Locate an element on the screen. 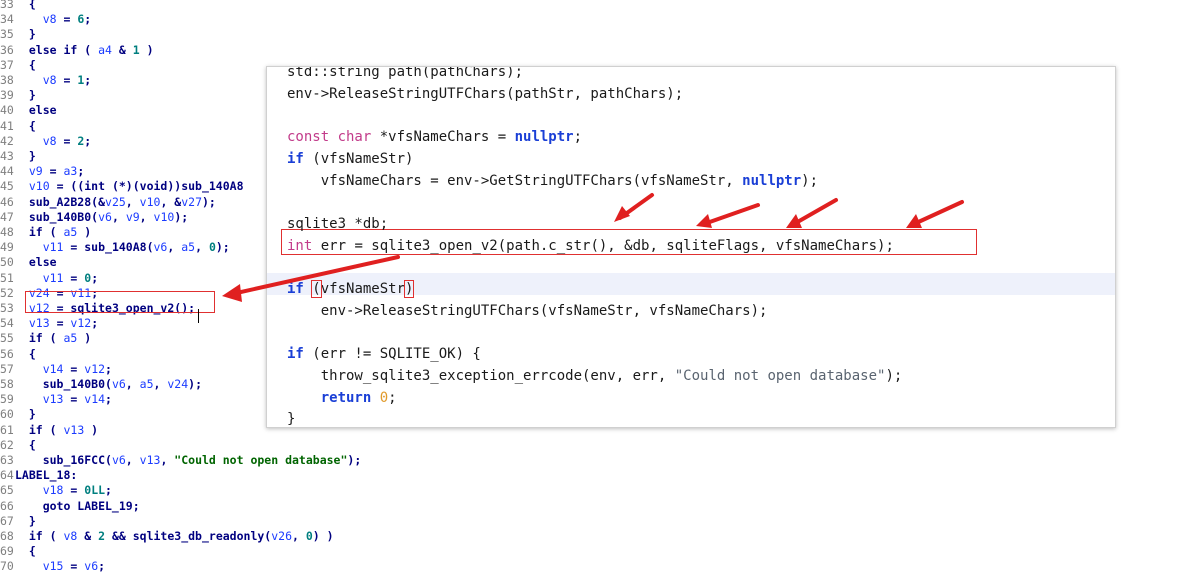  line-number: 57 is located at coordinates (7, 368).